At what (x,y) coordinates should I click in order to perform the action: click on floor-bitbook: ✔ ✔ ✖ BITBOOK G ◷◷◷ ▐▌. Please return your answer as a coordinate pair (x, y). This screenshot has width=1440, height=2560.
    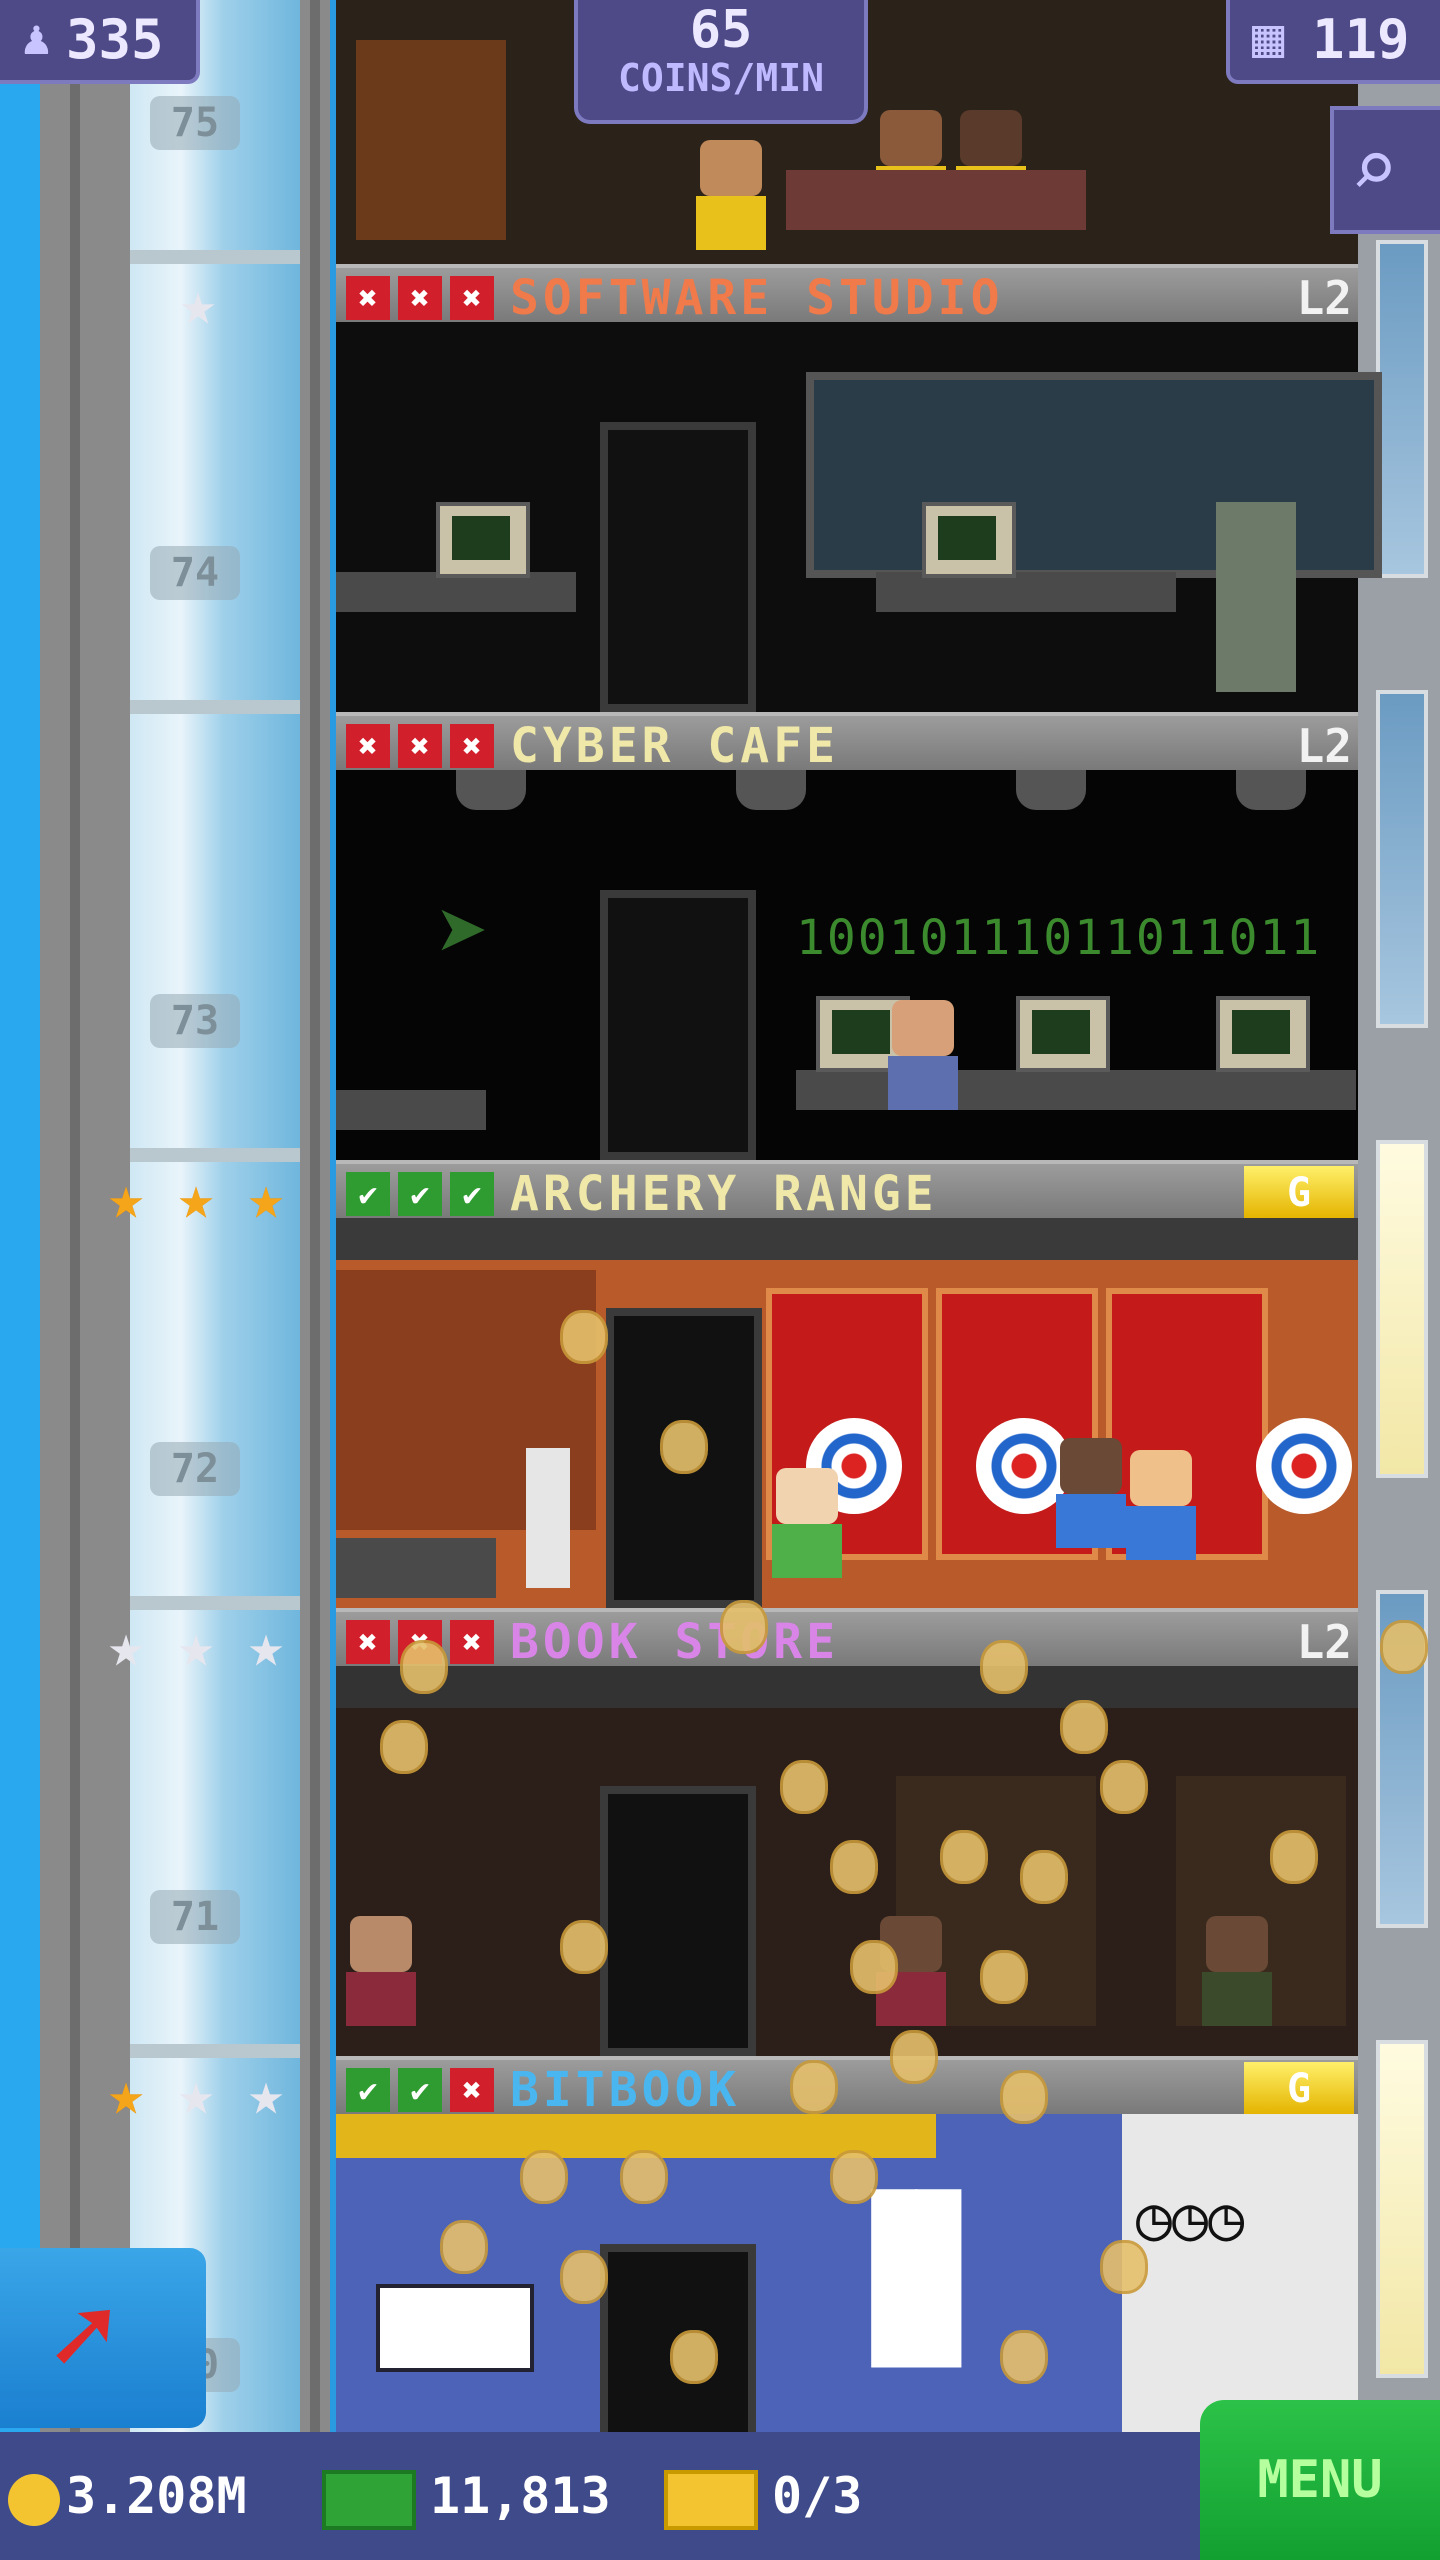
    Looking at the image, I should click on (847, 2252).